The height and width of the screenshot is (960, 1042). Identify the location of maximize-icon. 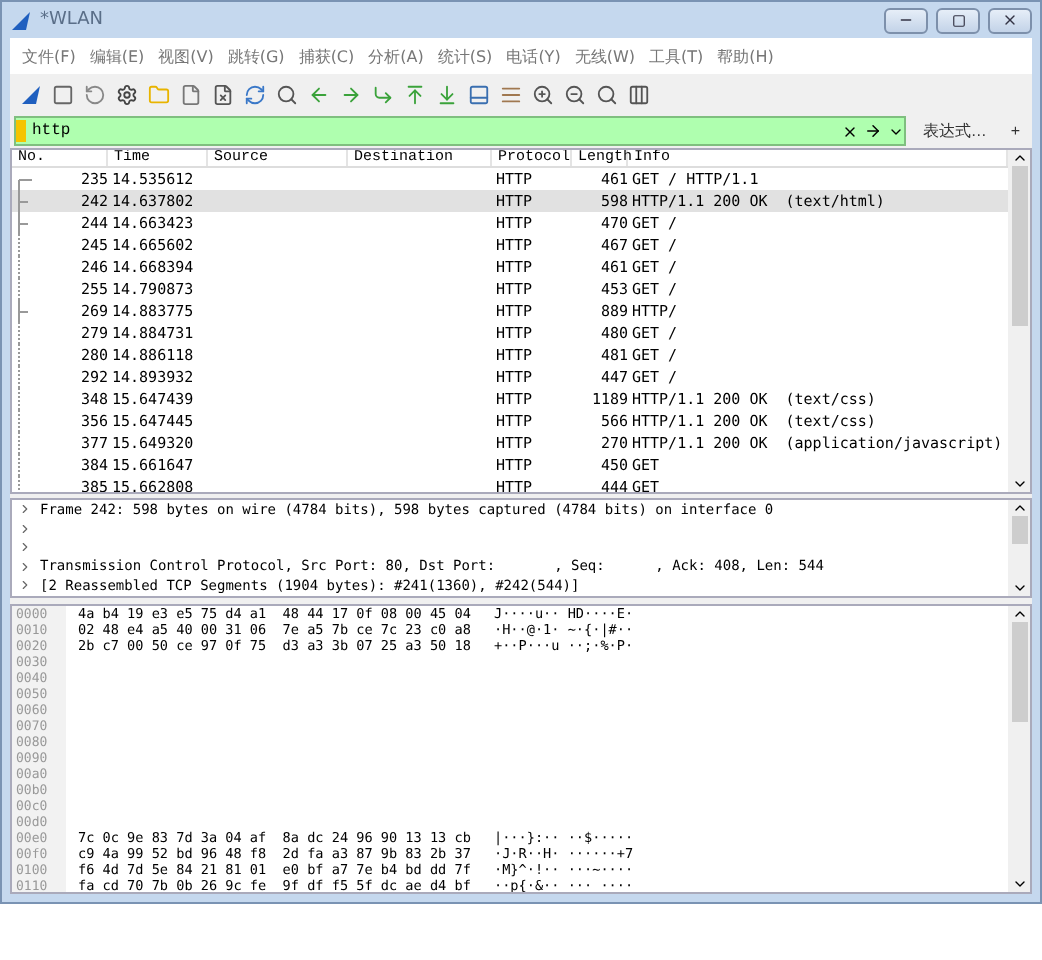
(958, 20).